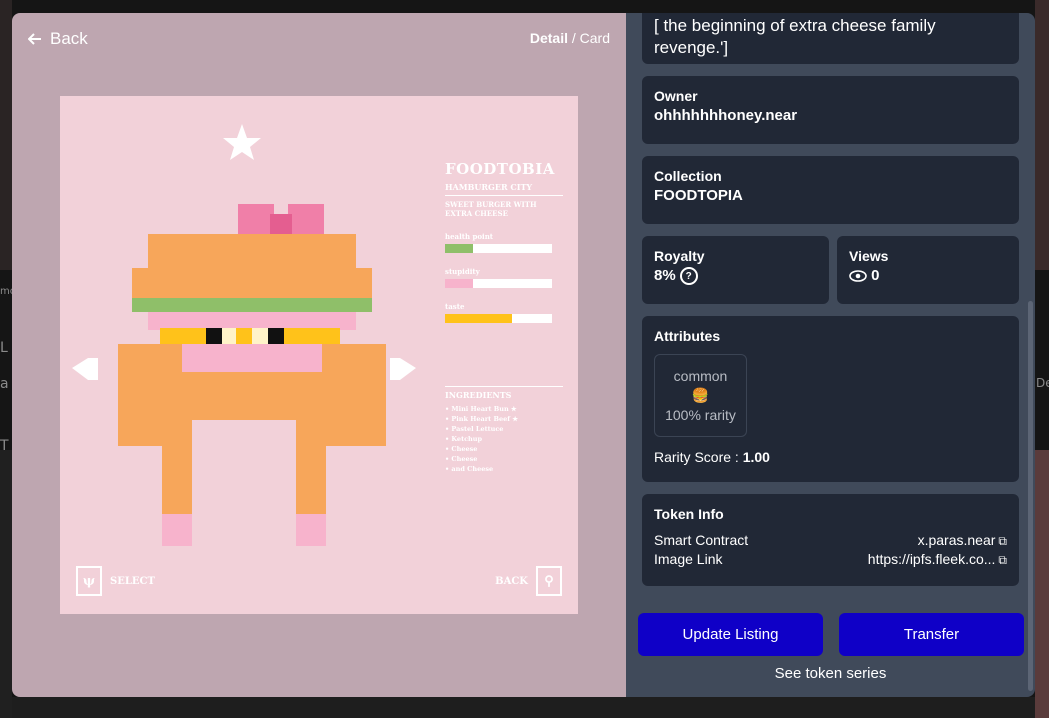 The height and width of the screenshot is (718, 1049). Describe the element at coordinates (875, 275) in the screenshot. I see `views-value: 0` at that location.